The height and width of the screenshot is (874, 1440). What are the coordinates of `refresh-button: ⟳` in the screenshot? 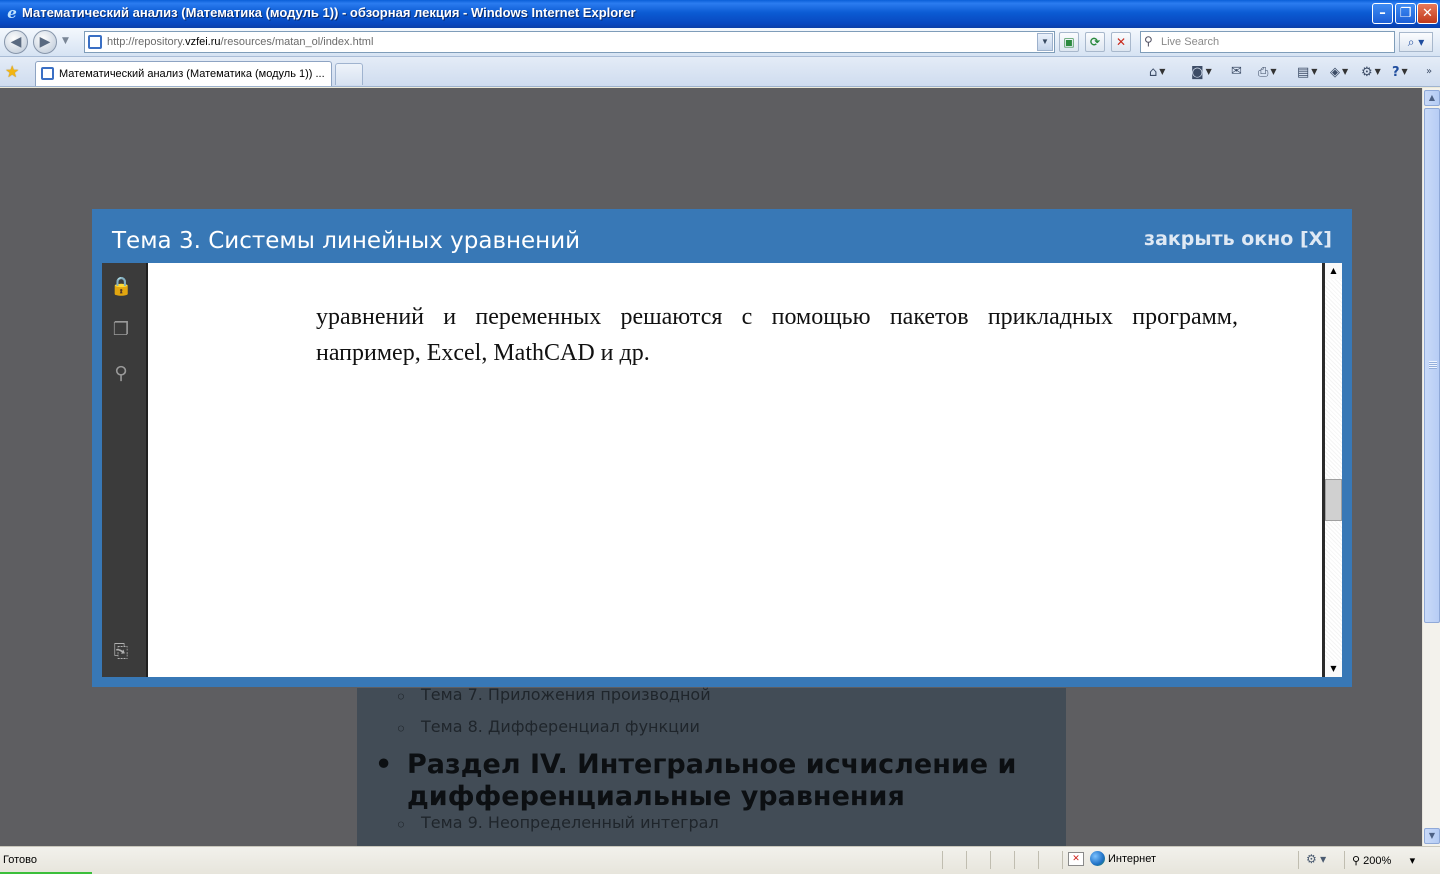 It's located at (1095, 42).